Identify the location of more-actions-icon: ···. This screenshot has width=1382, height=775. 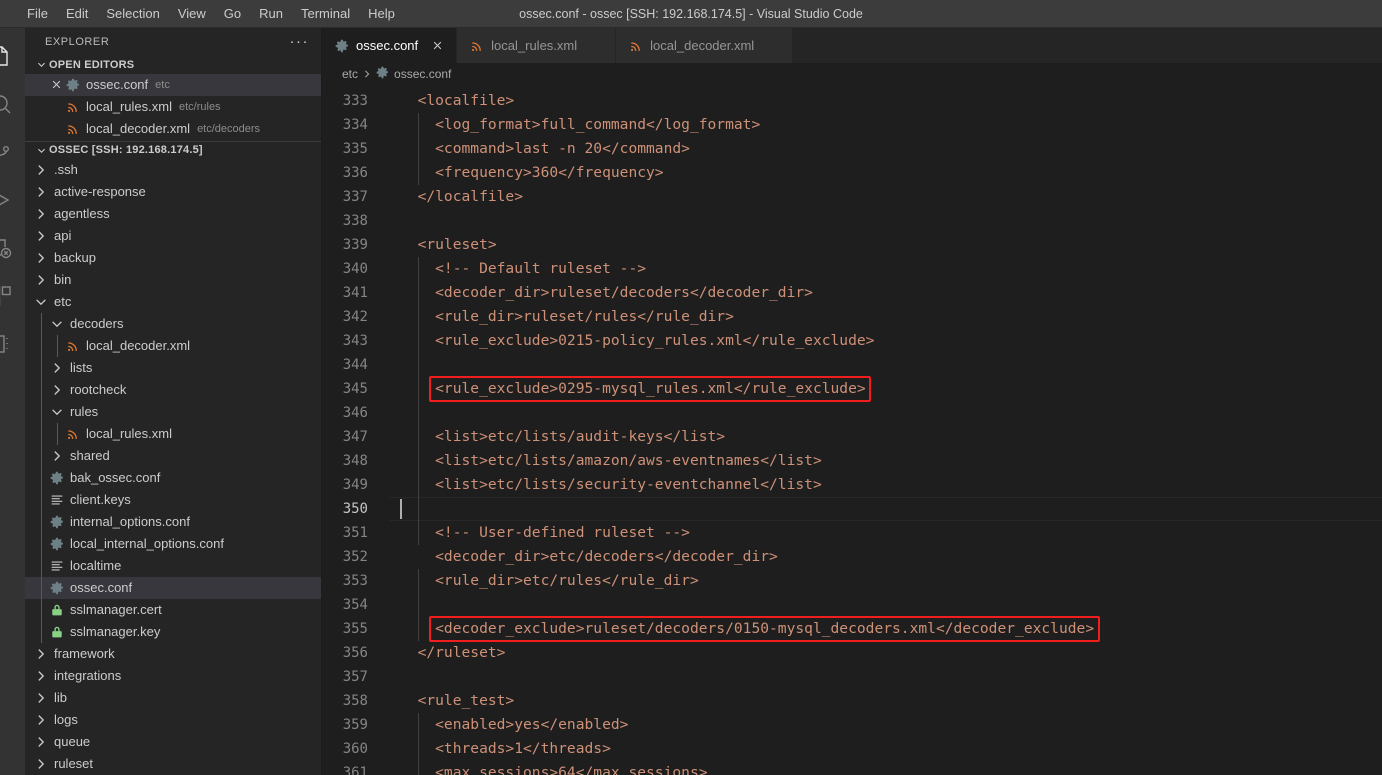
(300, 41).